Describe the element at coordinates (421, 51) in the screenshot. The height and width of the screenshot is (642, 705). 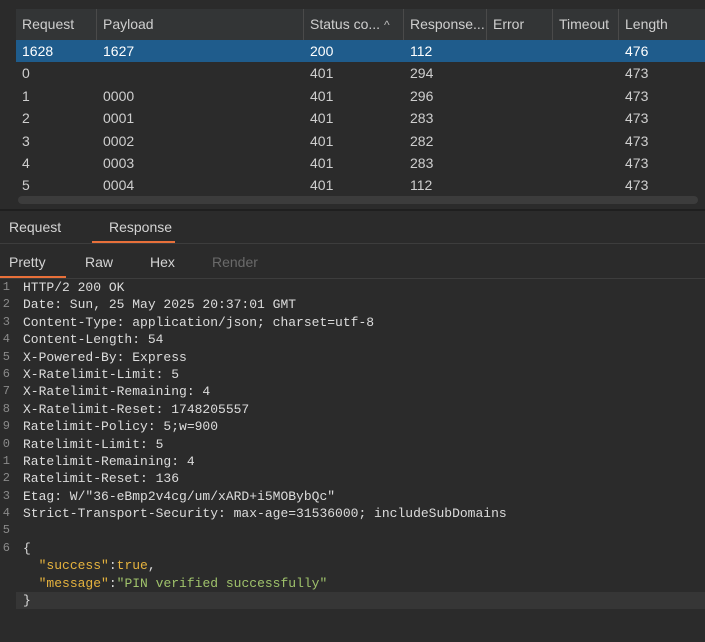
I see `cell-response: 112` at that location.